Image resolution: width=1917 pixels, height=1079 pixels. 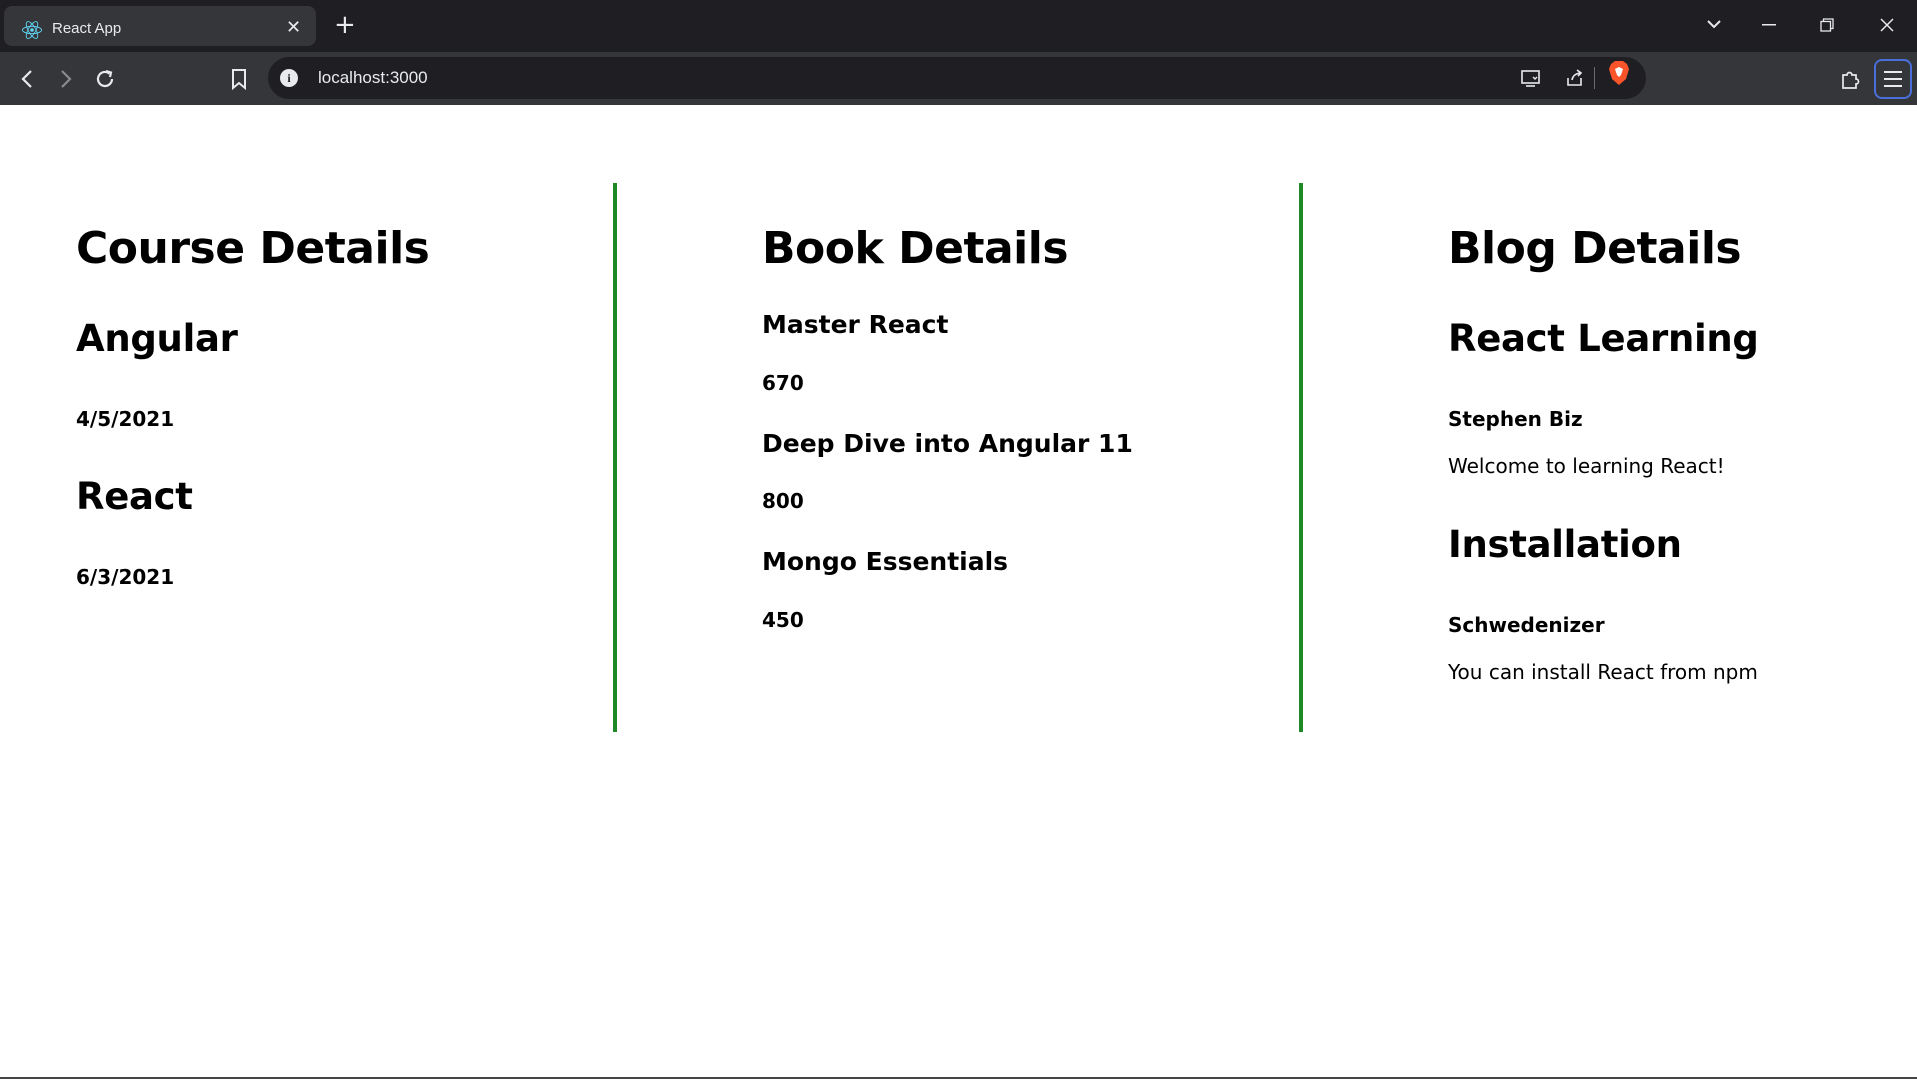 I want to click on share-icon, so click(x=1575, y=78).